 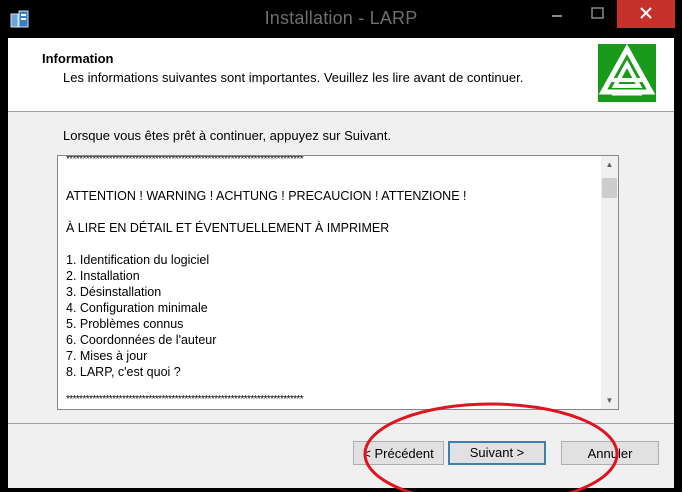 What do you see at coordinates (627, 73) in the screenshot?
I see `larp-logo` at bounding box center [627, 73].